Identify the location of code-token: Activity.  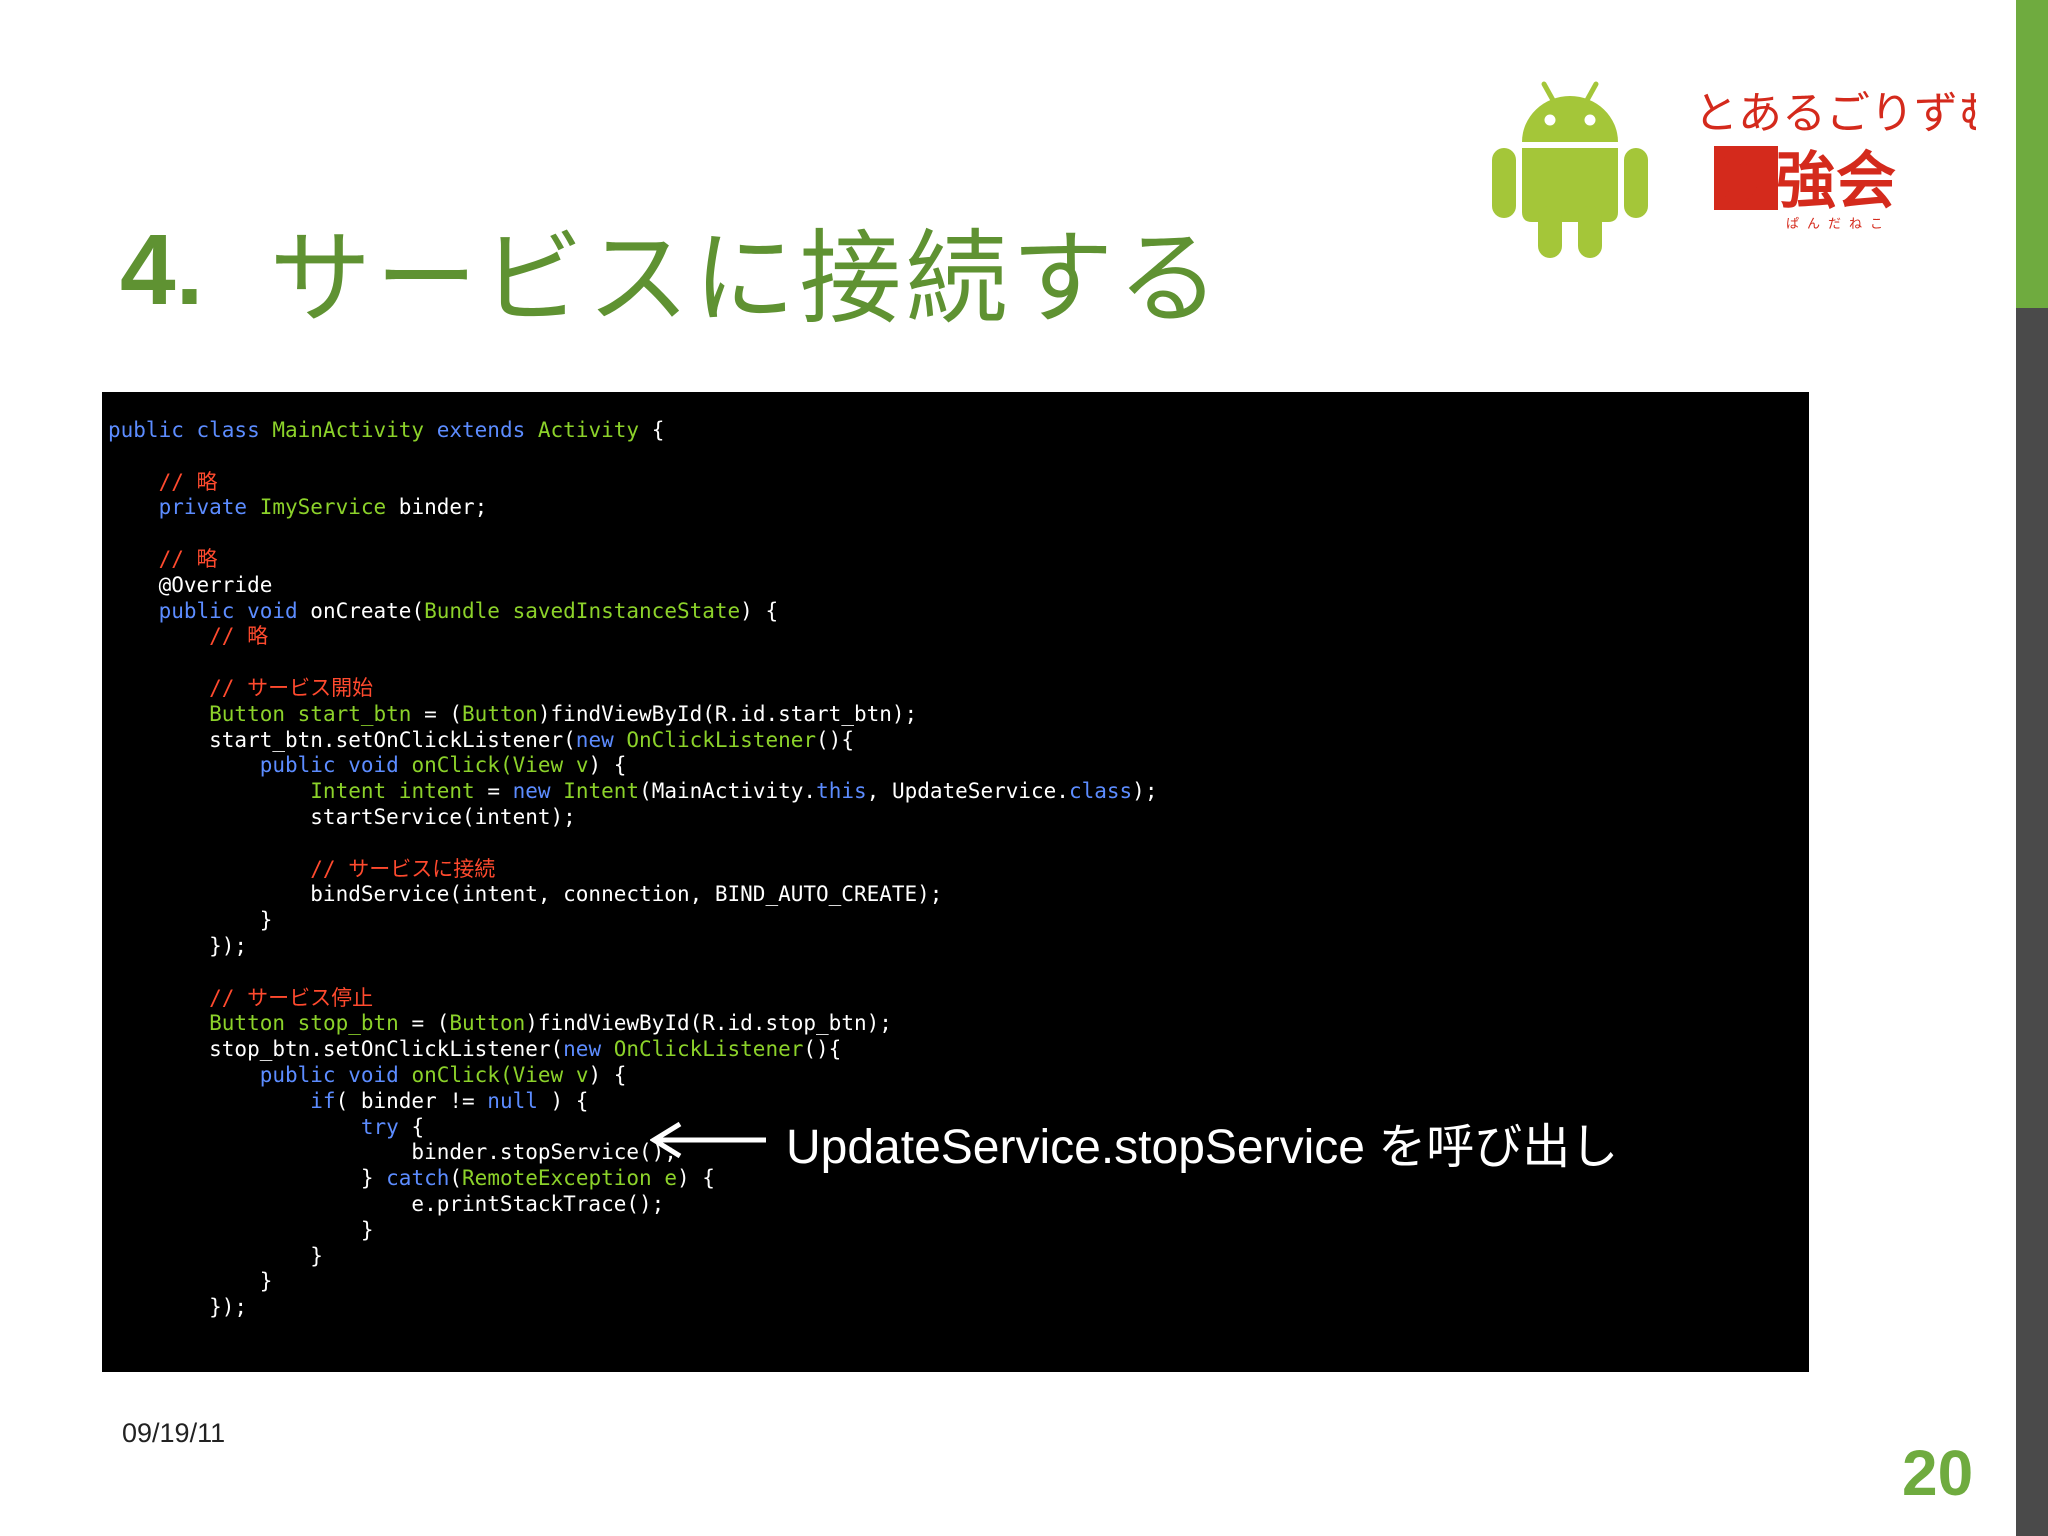
(582, 430).